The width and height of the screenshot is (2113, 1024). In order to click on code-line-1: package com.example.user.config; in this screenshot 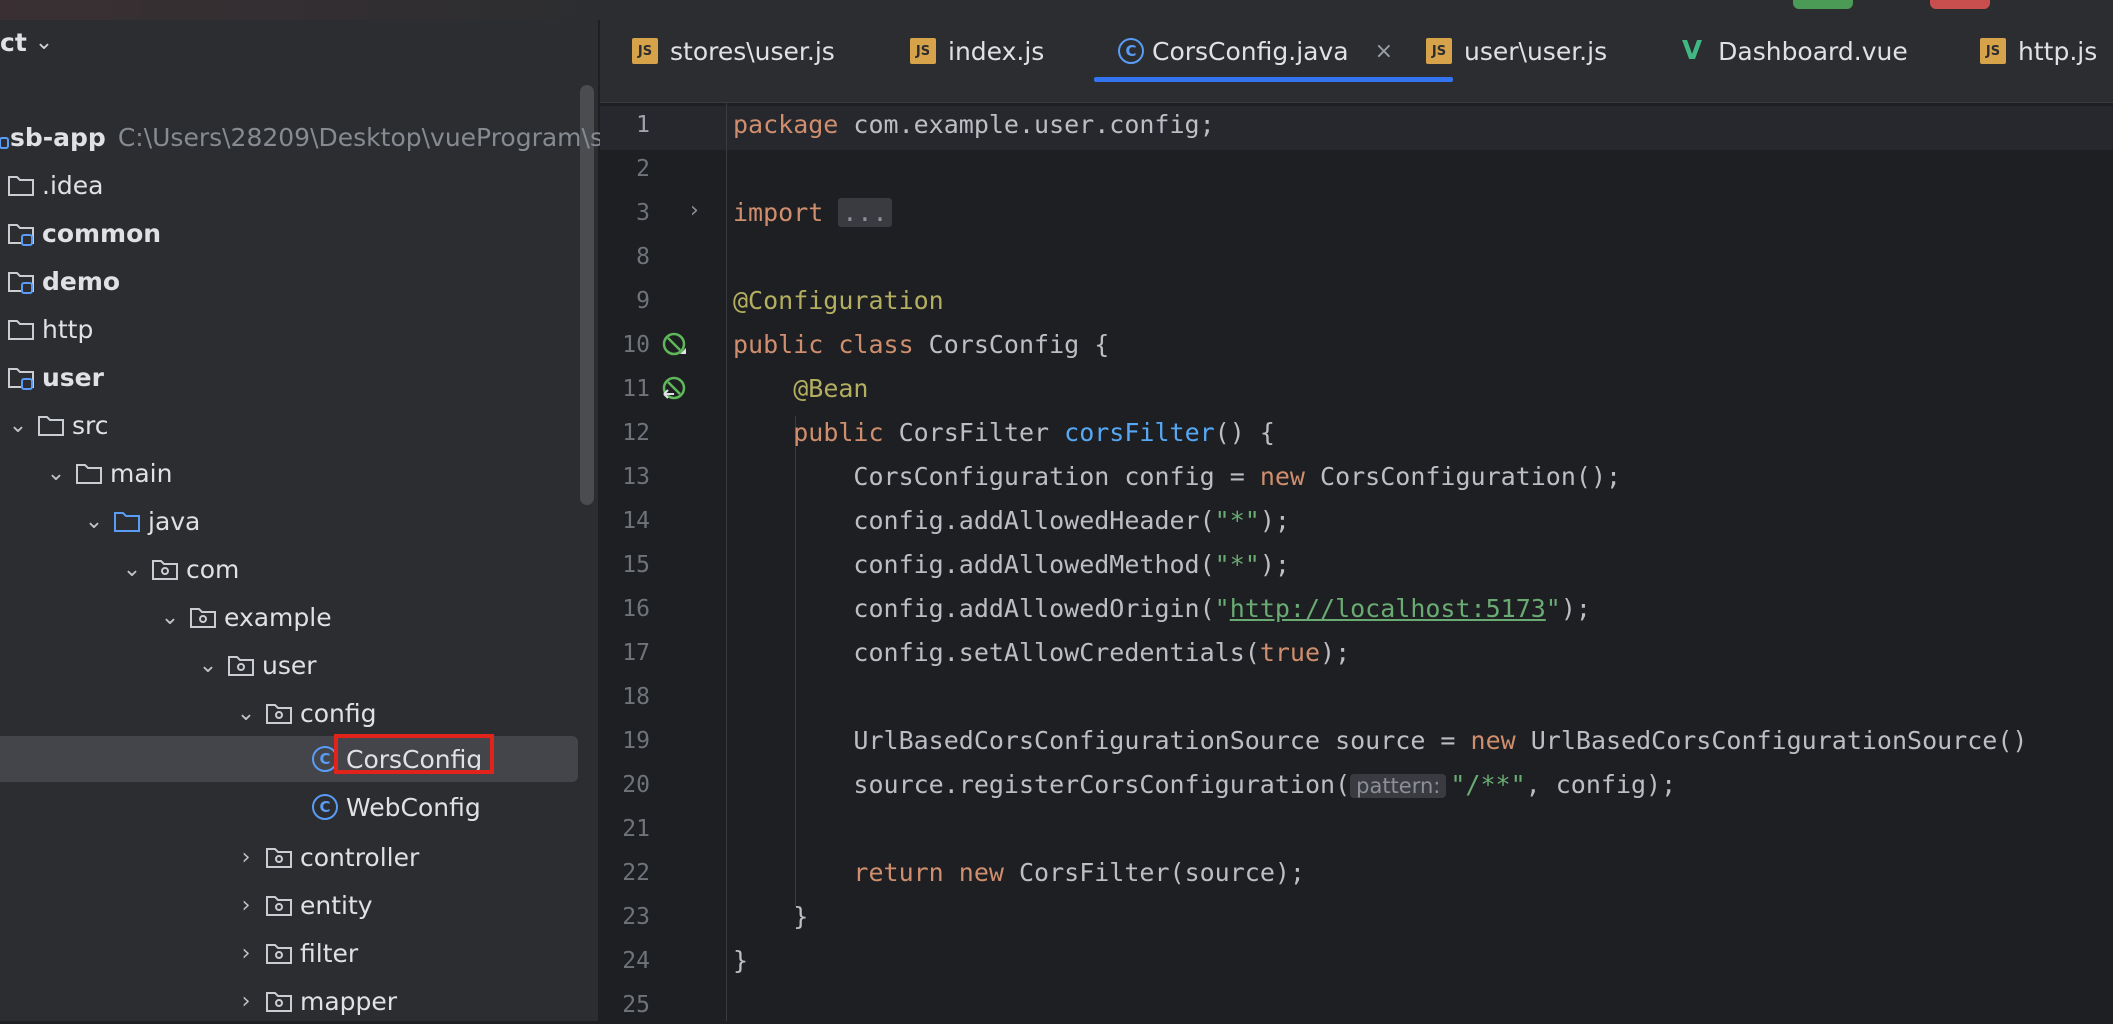, I will do `click(974, 124)`.